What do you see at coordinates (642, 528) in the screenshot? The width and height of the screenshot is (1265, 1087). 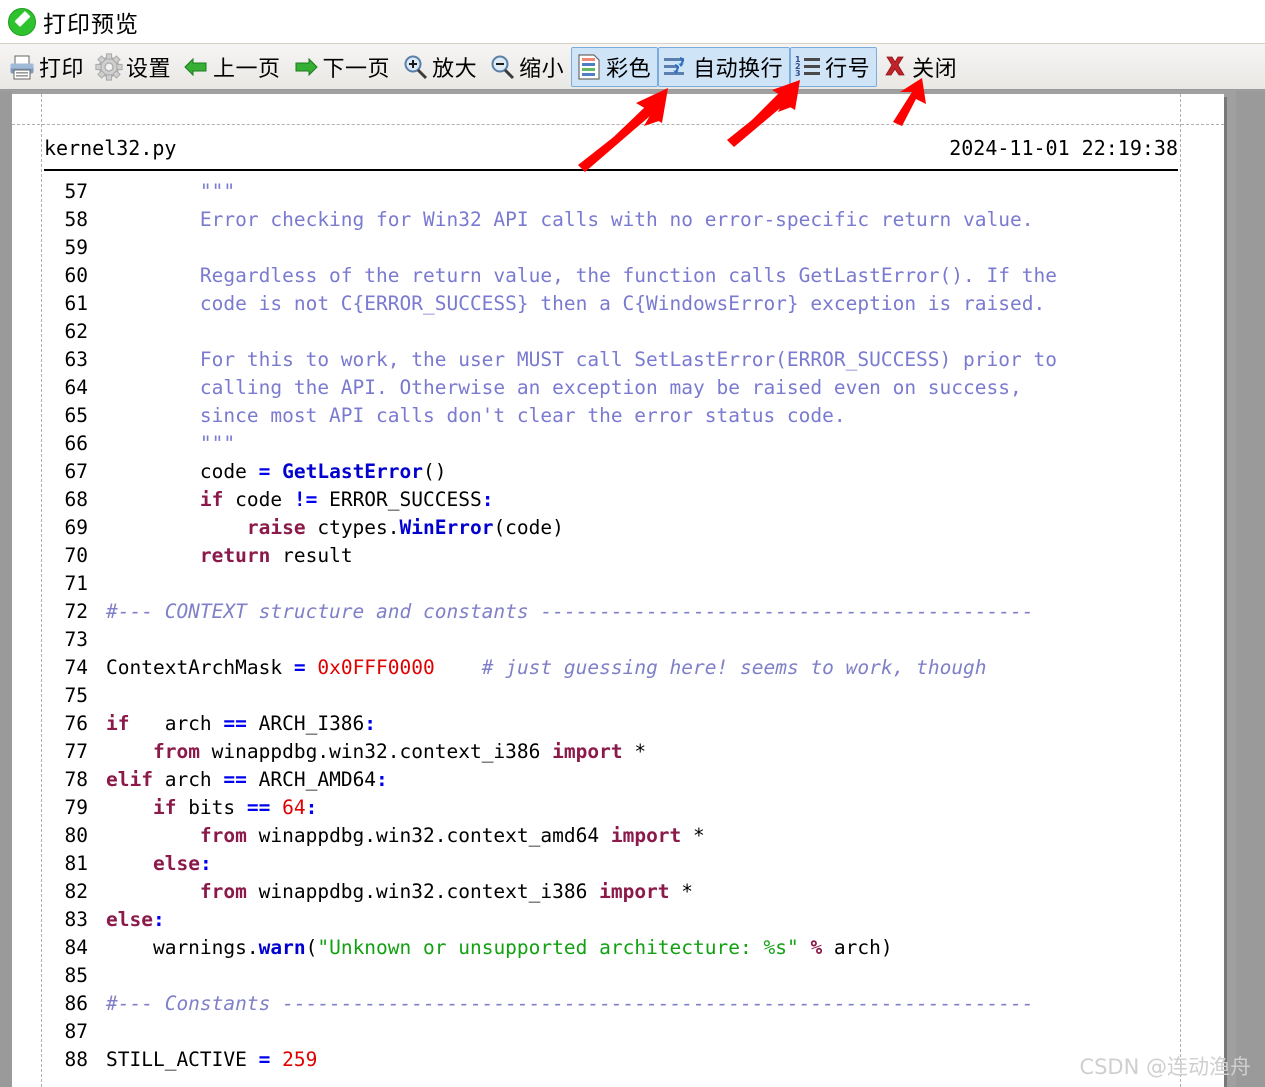 I see `code-line-source: raise ctypes.WinError(code)` at bounding box center [642, 528].